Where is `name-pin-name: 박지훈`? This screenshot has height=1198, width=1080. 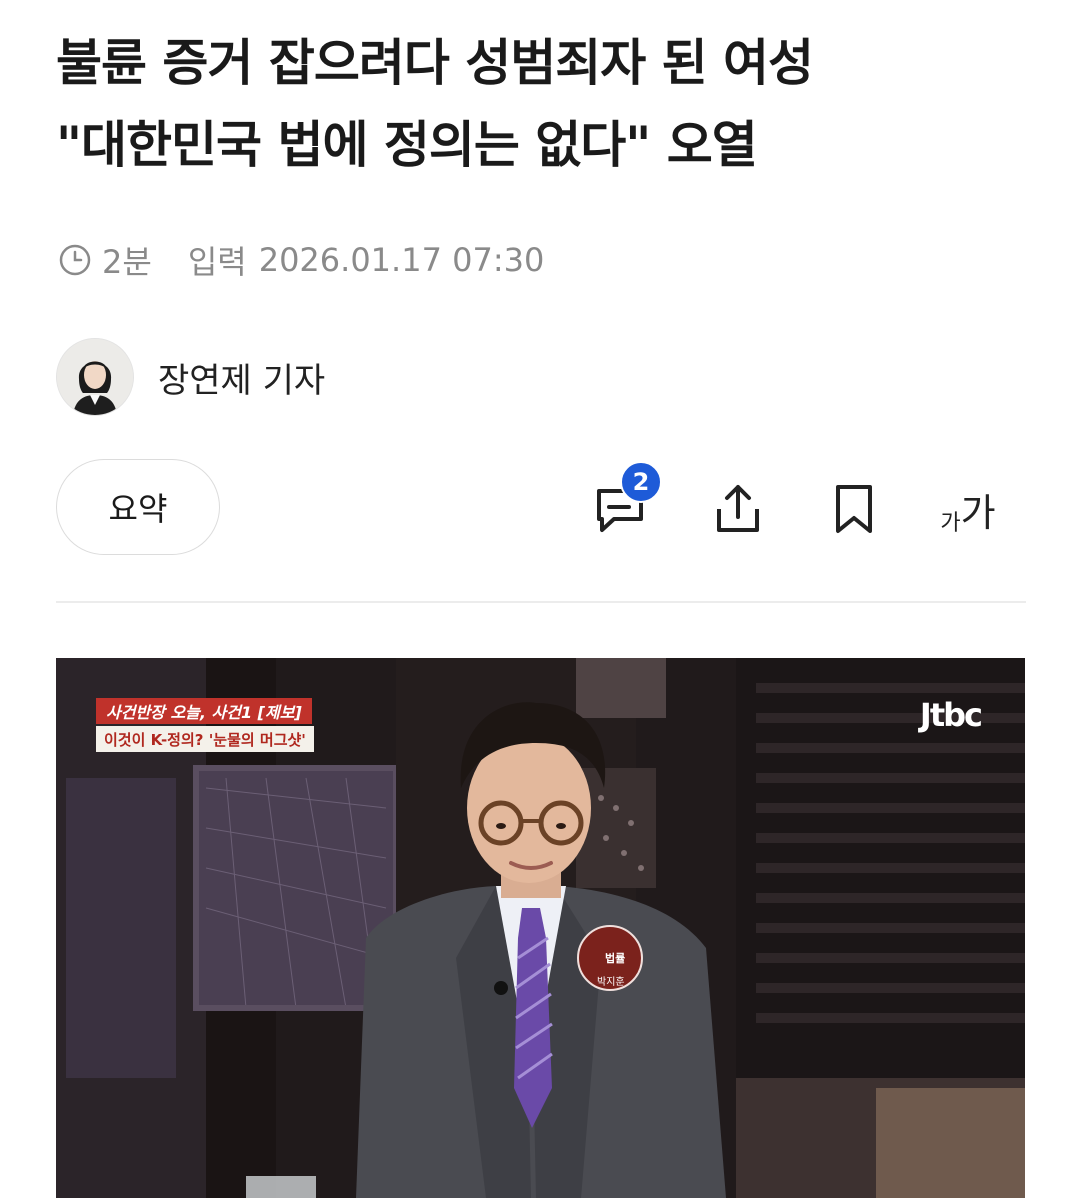 name-pin-name: 박지훈 is located at coordinates (611, 982).